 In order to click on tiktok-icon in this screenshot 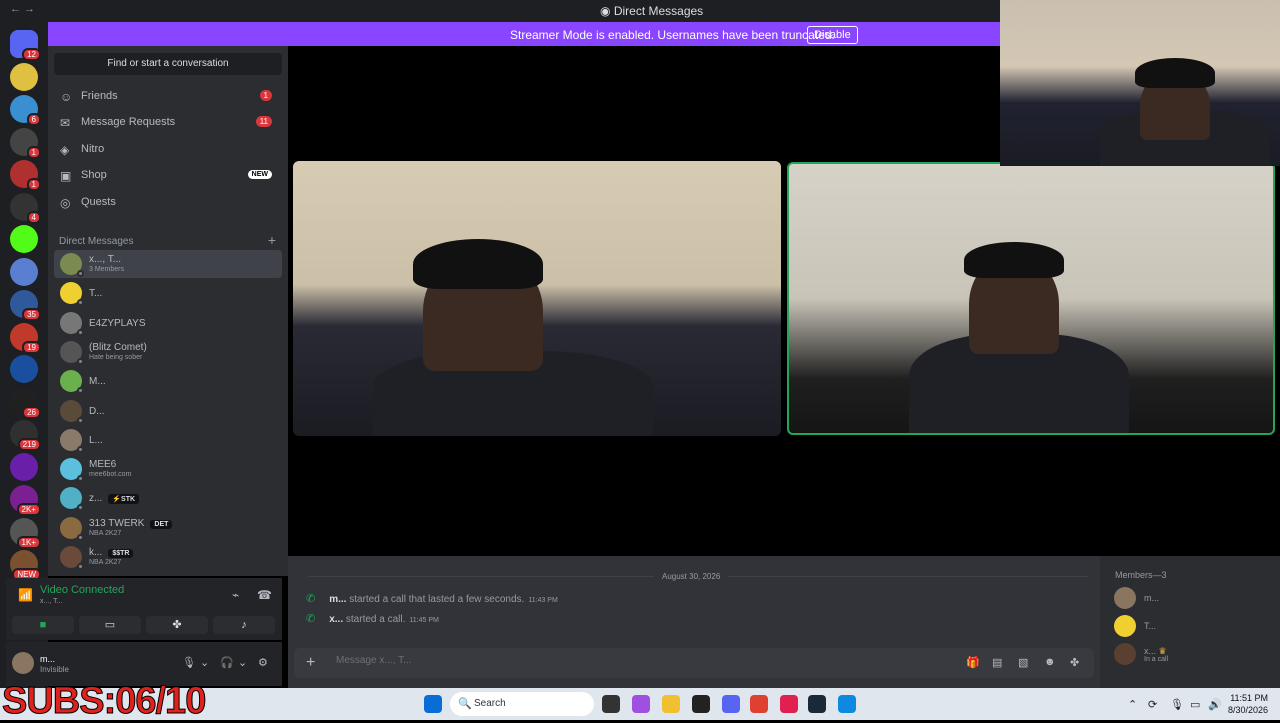, I will do `click(789, 704)`.